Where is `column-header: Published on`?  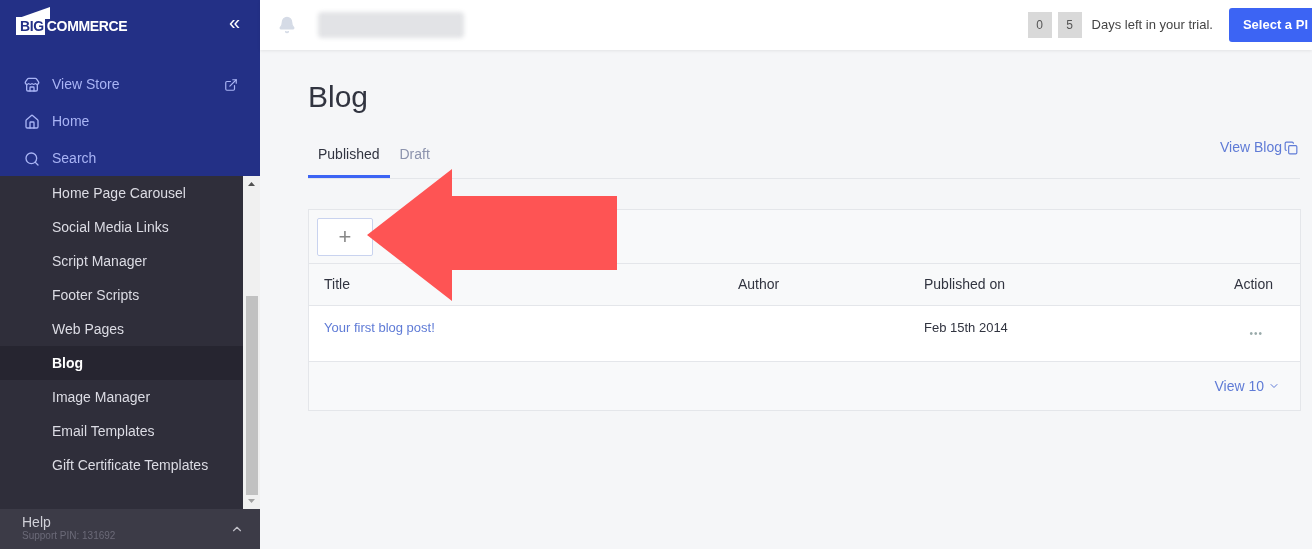
column-header: Published on is located at coordinates (965, 284).